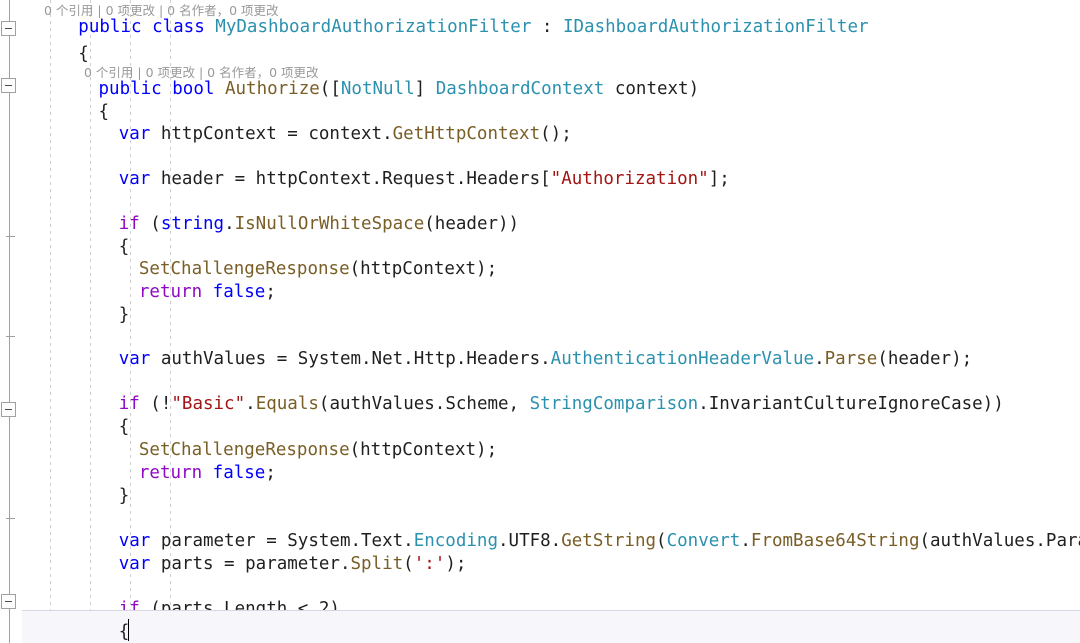  Describe the element at coordinates (408, 564) in the screenshot. I see `code-token-pl: (` at that location.